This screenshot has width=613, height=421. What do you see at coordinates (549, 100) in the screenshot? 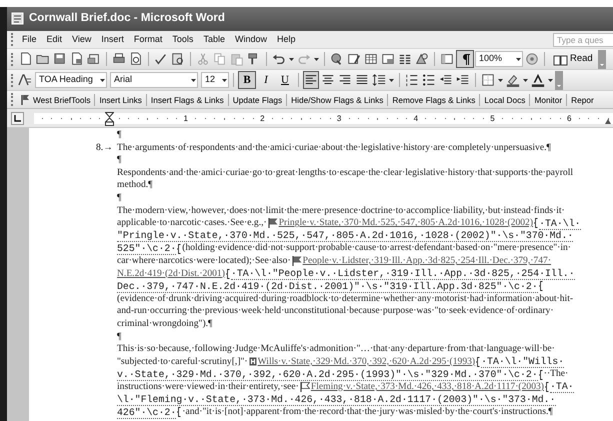
I see `toolbar-button: Monitor` at bounding box center [549, 100].